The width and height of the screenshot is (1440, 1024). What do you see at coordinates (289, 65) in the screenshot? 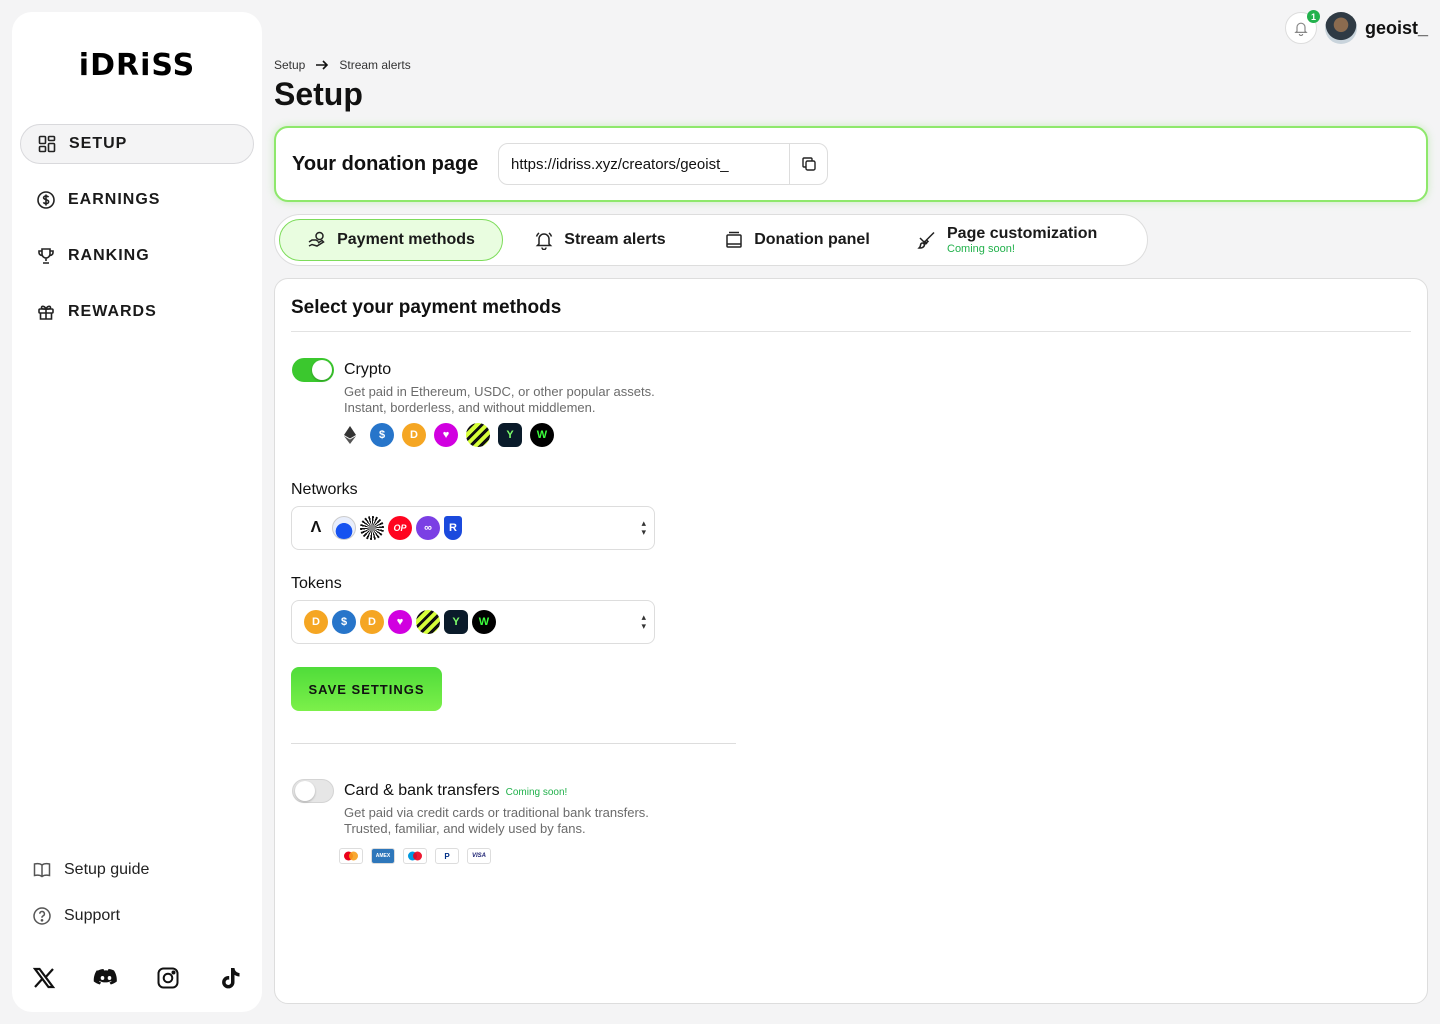
I see `breadcrumb-setup: Setup` at bounding box center [289, 65].